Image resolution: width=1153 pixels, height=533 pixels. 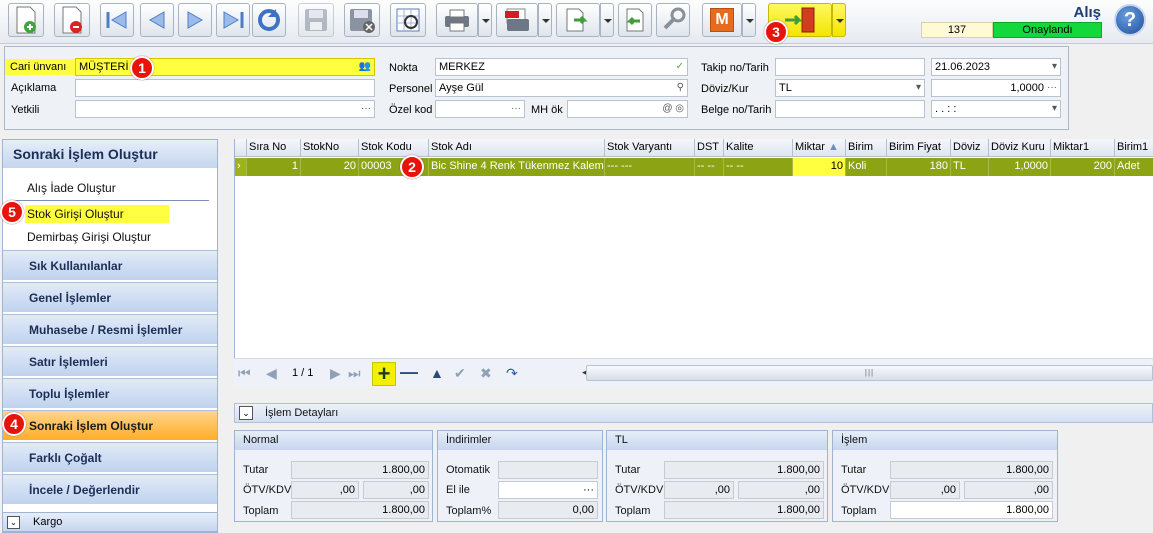 What do you see at coordinates (758, 148) in the screenshot?
I see `column-header: Kalite` at bounding box center [758, 148].